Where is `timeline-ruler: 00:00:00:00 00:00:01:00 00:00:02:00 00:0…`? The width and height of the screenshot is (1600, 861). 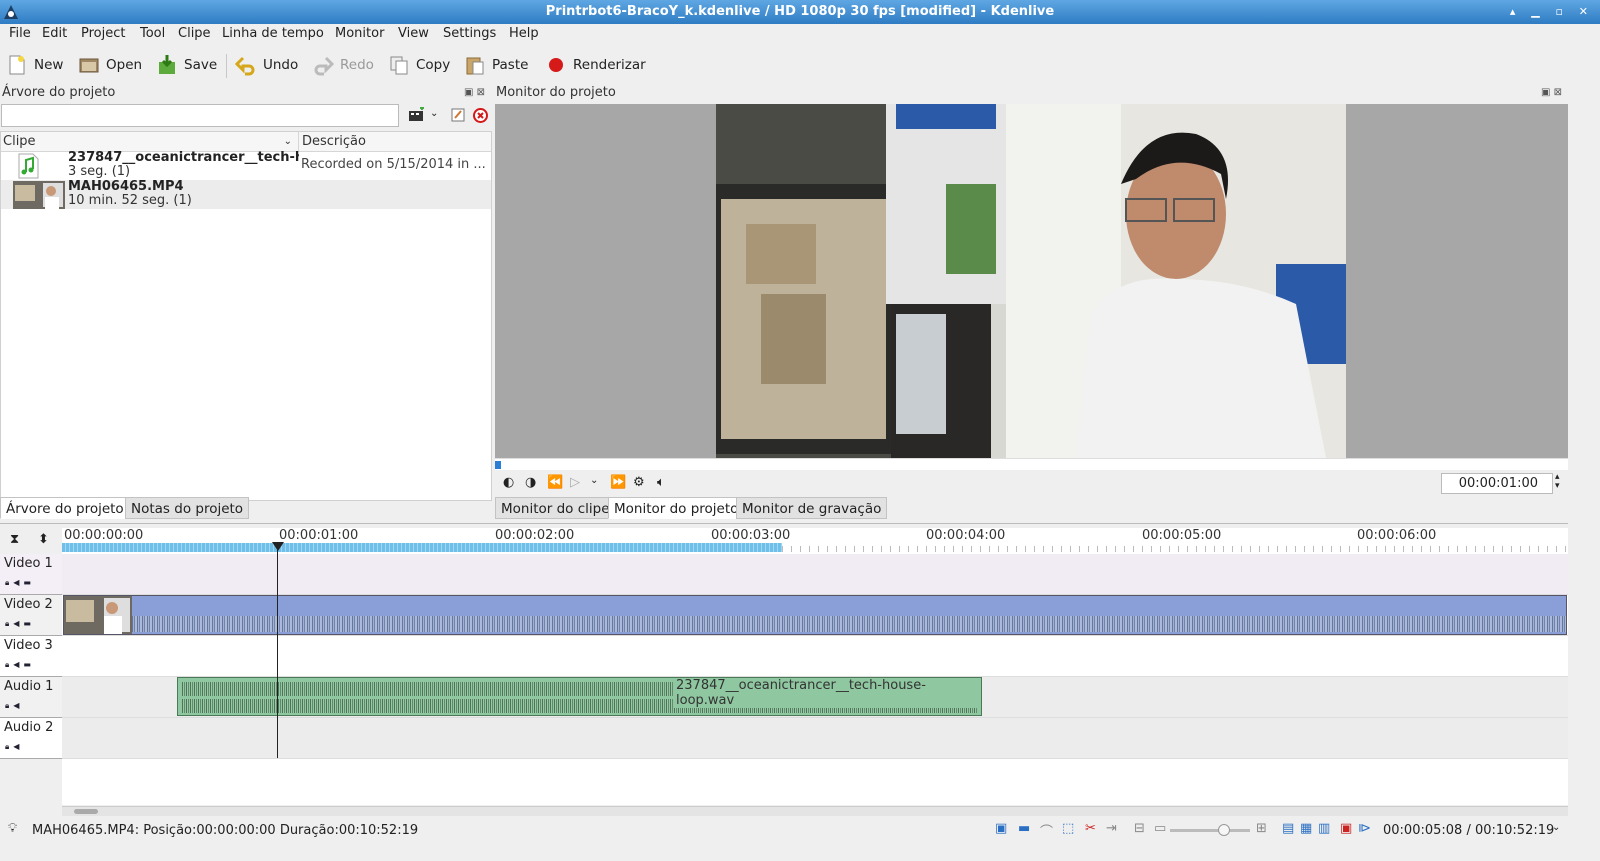 timeline-ruler: 00:00:00:00 00:00:01:00 00:00:02:00 00:0… is located at coordinates (815, 541).